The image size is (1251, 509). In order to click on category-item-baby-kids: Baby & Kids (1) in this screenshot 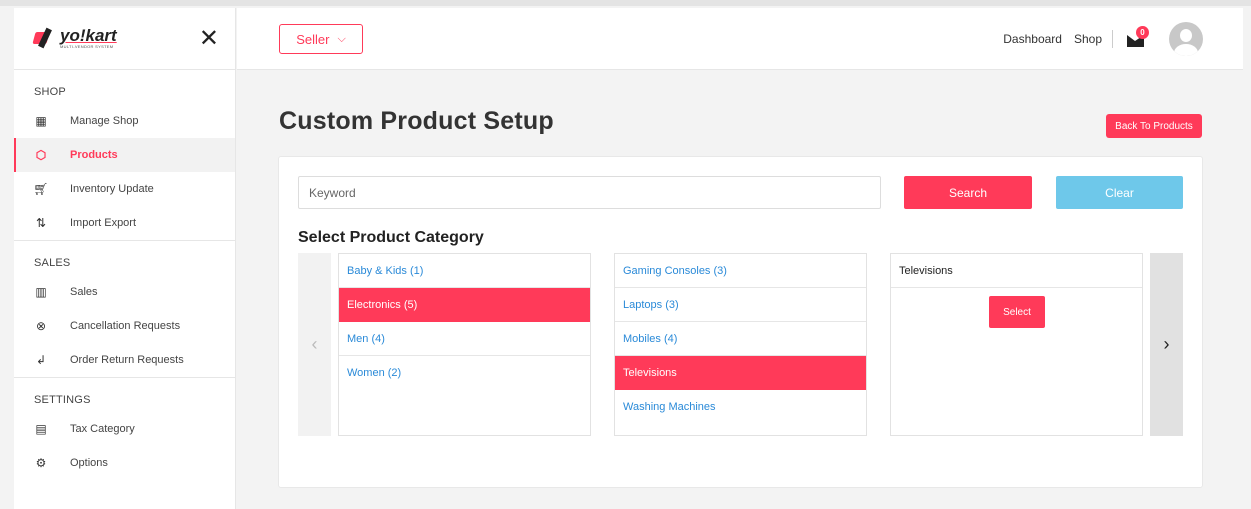, I will do `click(464, 271)`.